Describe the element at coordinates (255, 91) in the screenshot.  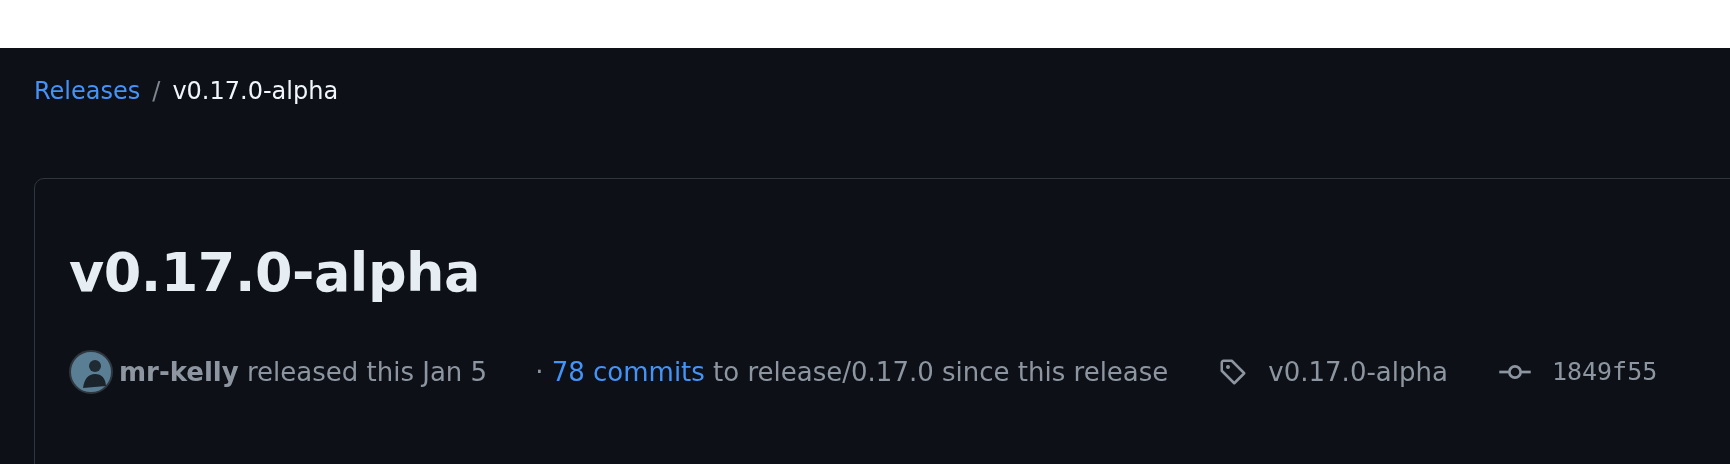
I see `breadcrumb-current: v0.17.0-alpha` at that location.